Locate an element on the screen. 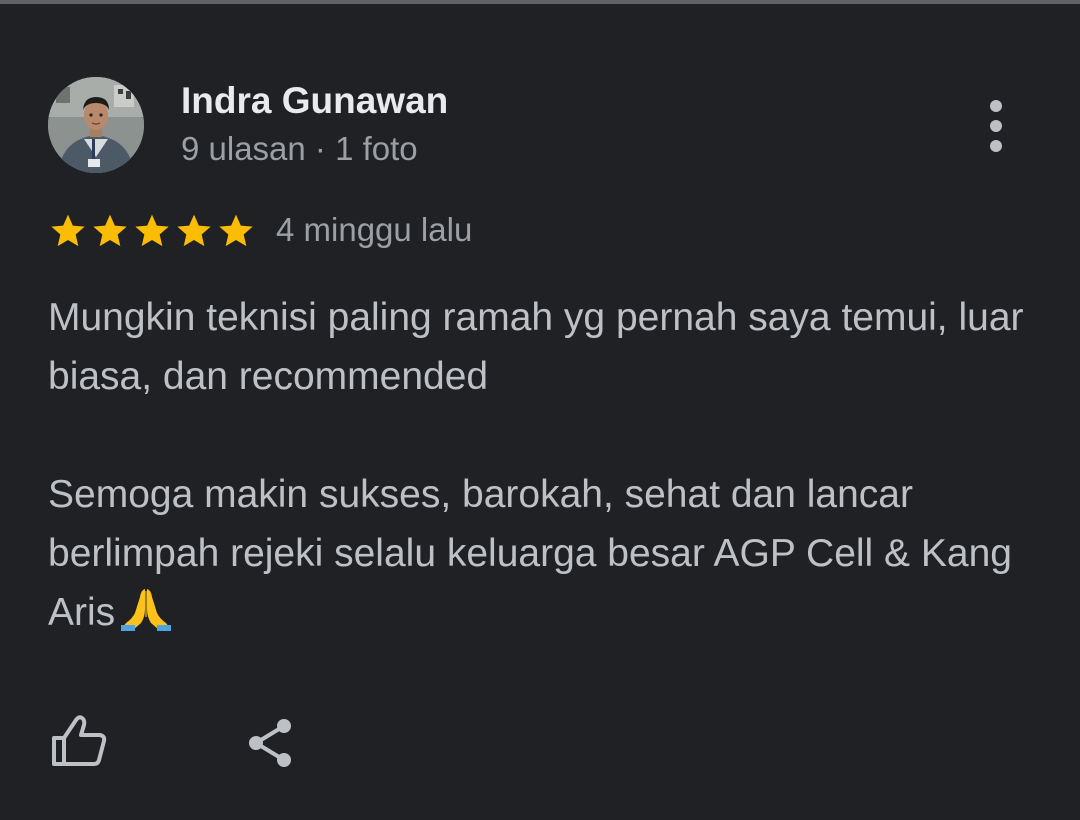 Image resolution: width=1080 pixels, height=820 pixels. avatar is located at coordinates (96, 125).